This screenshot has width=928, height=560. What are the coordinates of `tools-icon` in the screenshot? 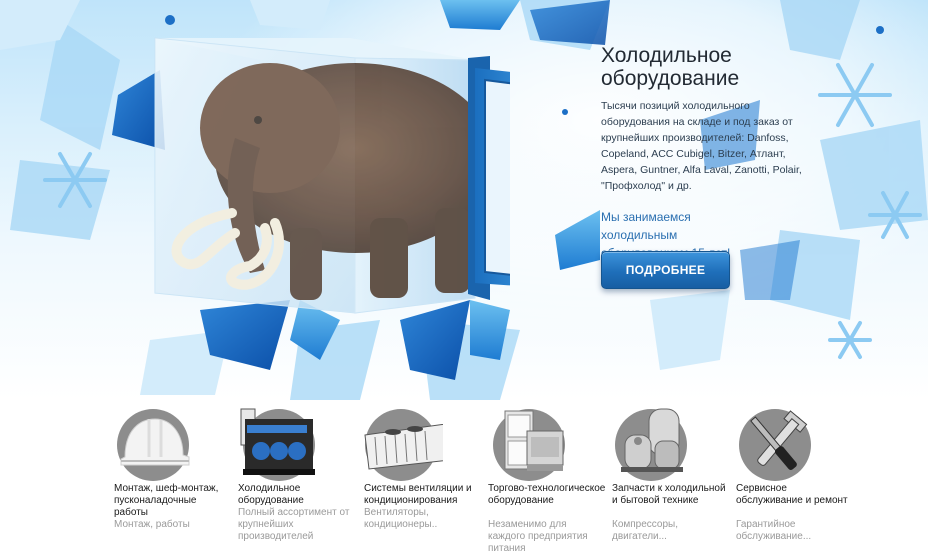 It's located at (775, 445).